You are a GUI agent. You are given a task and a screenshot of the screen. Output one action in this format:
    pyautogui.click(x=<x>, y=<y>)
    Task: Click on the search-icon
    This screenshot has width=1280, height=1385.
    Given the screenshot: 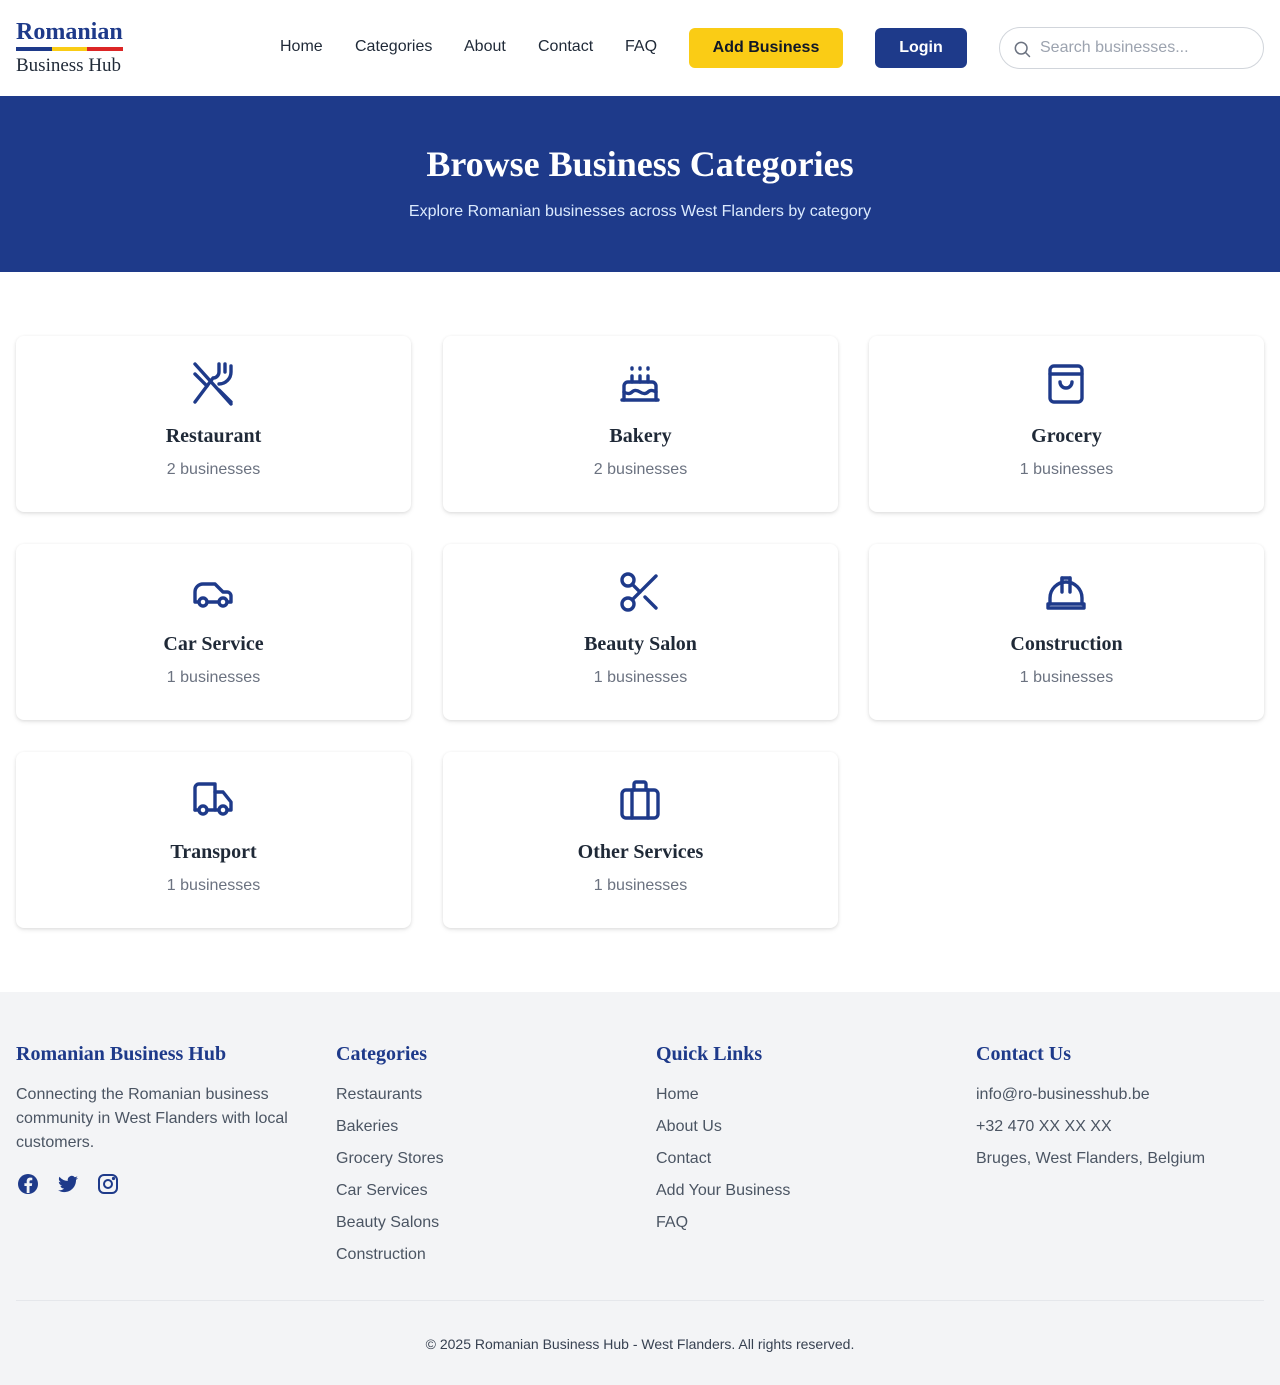 What is the action you would take?
    pyautogui.click(x=1022, y=49)
    